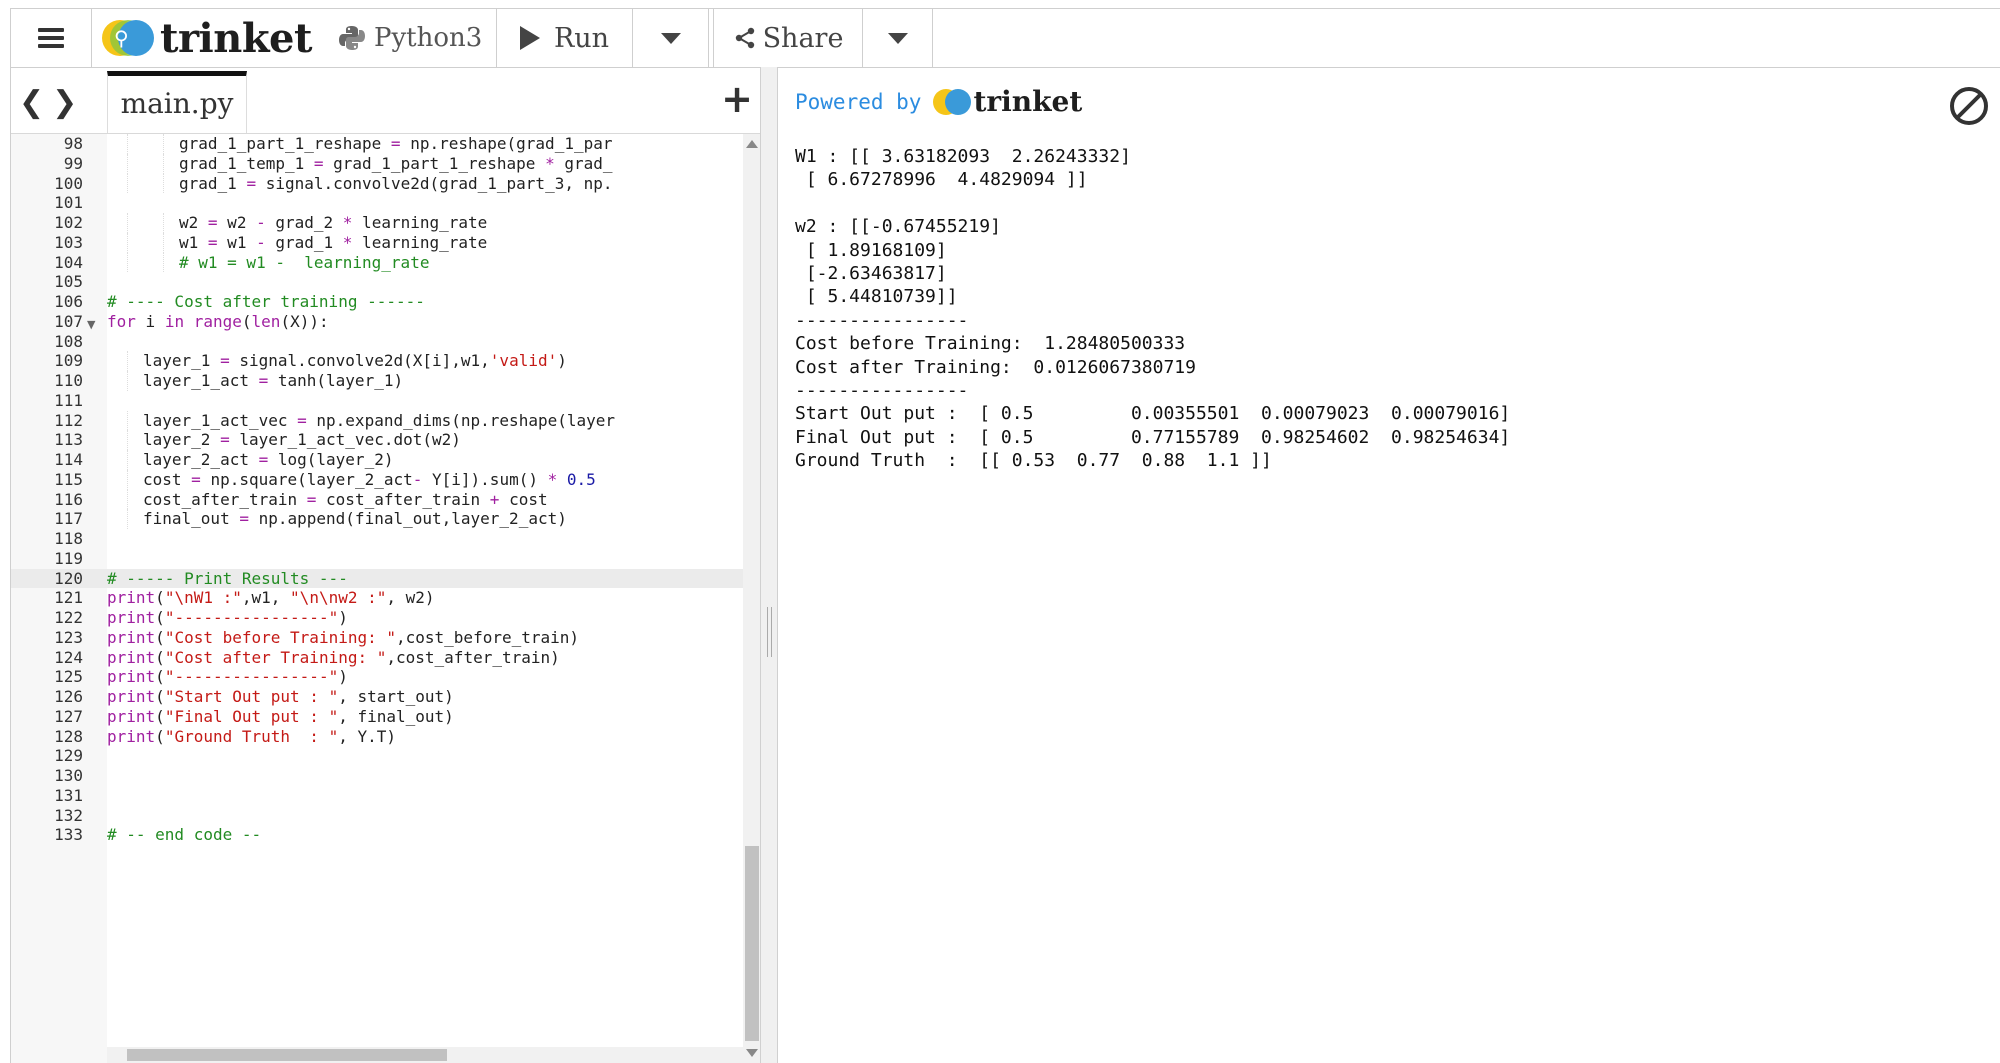  What do you see at coordinates (68, 736) in the screenshot?
I see `line-number: 128` at bounding box center [68, 736].